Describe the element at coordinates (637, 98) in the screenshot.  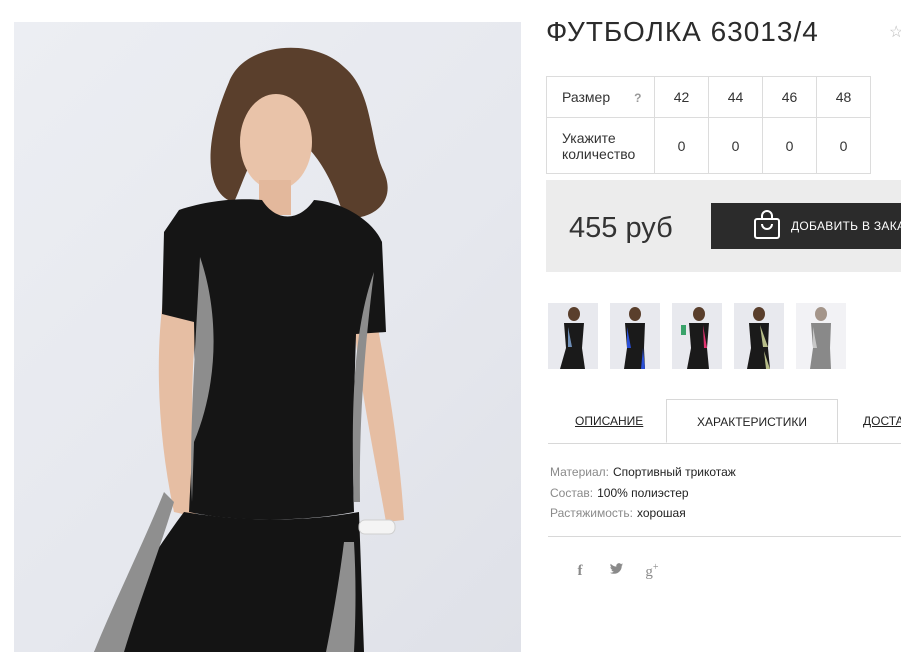
I see `help-icon: ?` at that location.